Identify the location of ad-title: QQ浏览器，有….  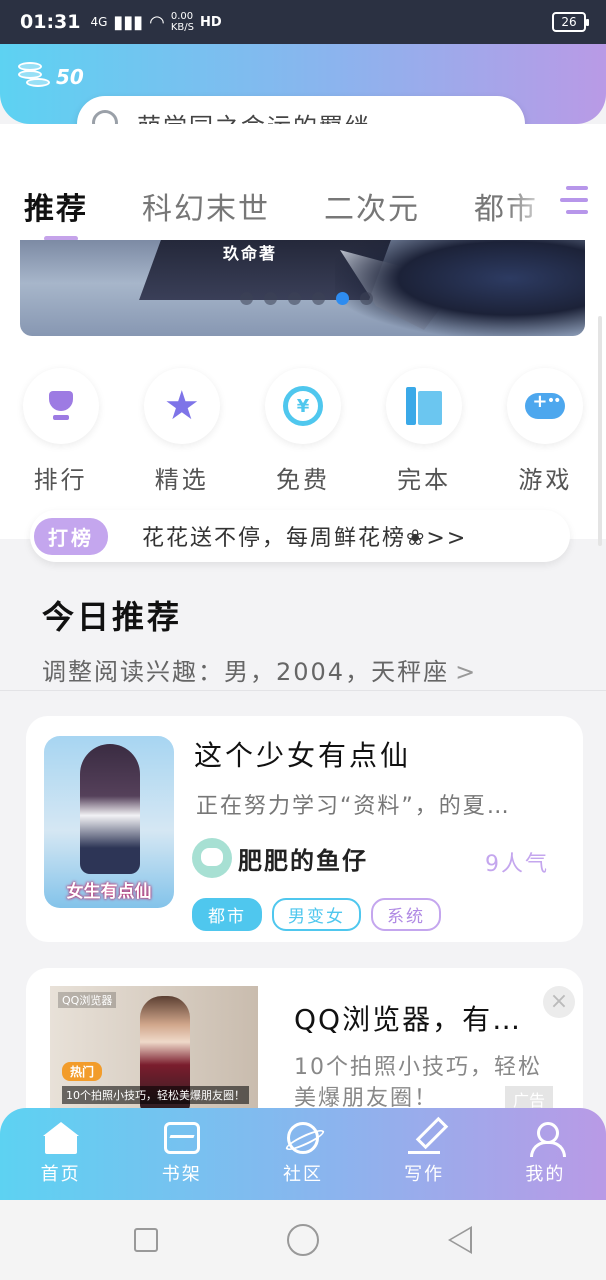
(408, 1019).